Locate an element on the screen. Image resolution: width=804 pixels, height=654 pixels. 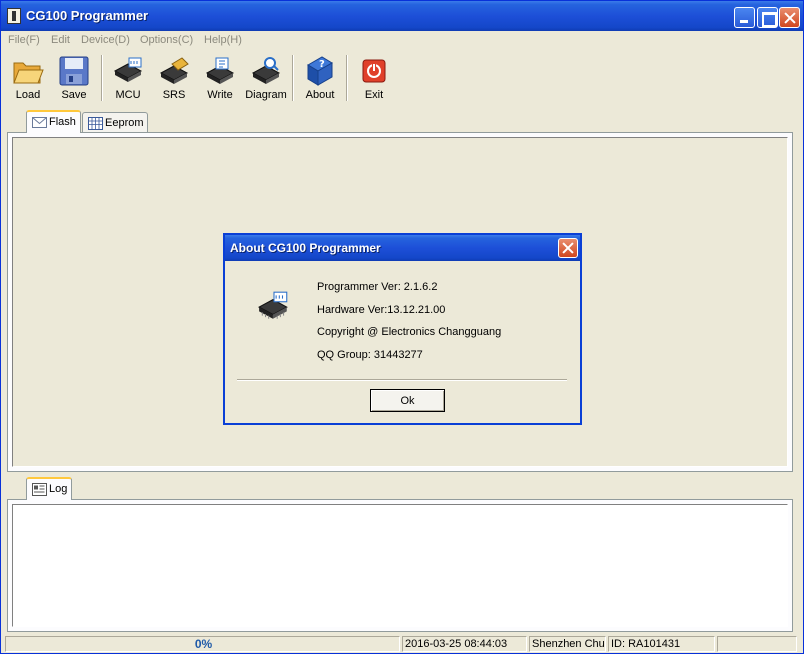
ok-button: Ok is located at coordinates (407, 400).